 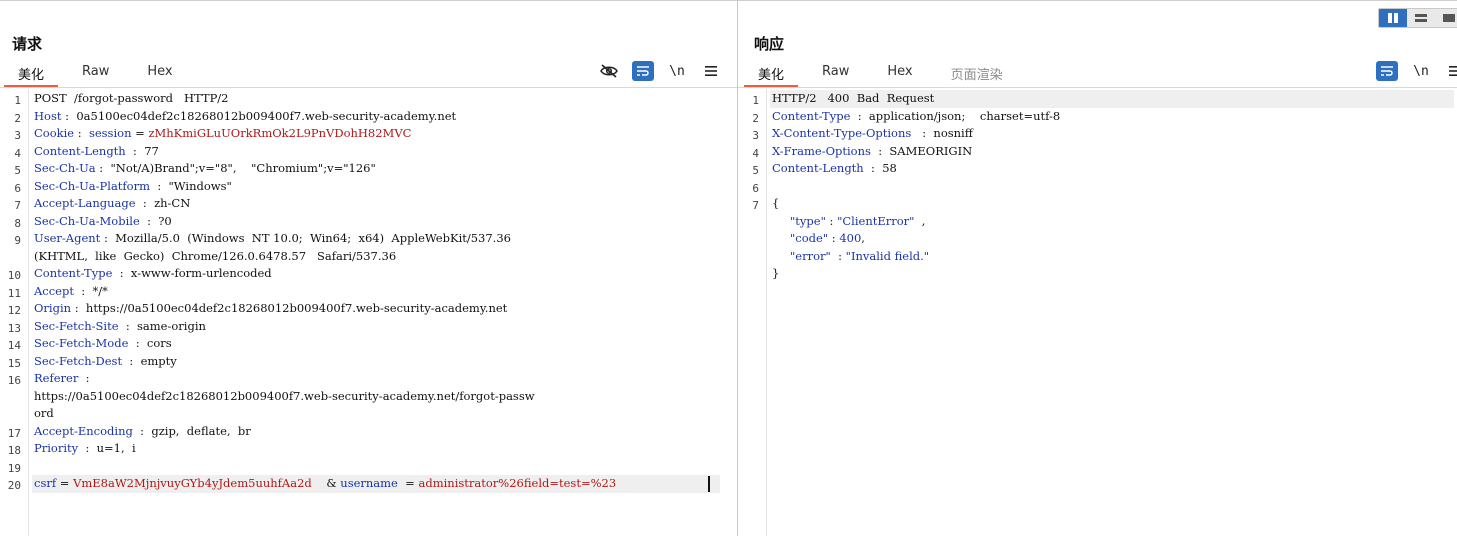 What do you see at coordinates (54, 133) in the screenshot?
I see `header-name: Cookie` at bounding box center [54, 133].